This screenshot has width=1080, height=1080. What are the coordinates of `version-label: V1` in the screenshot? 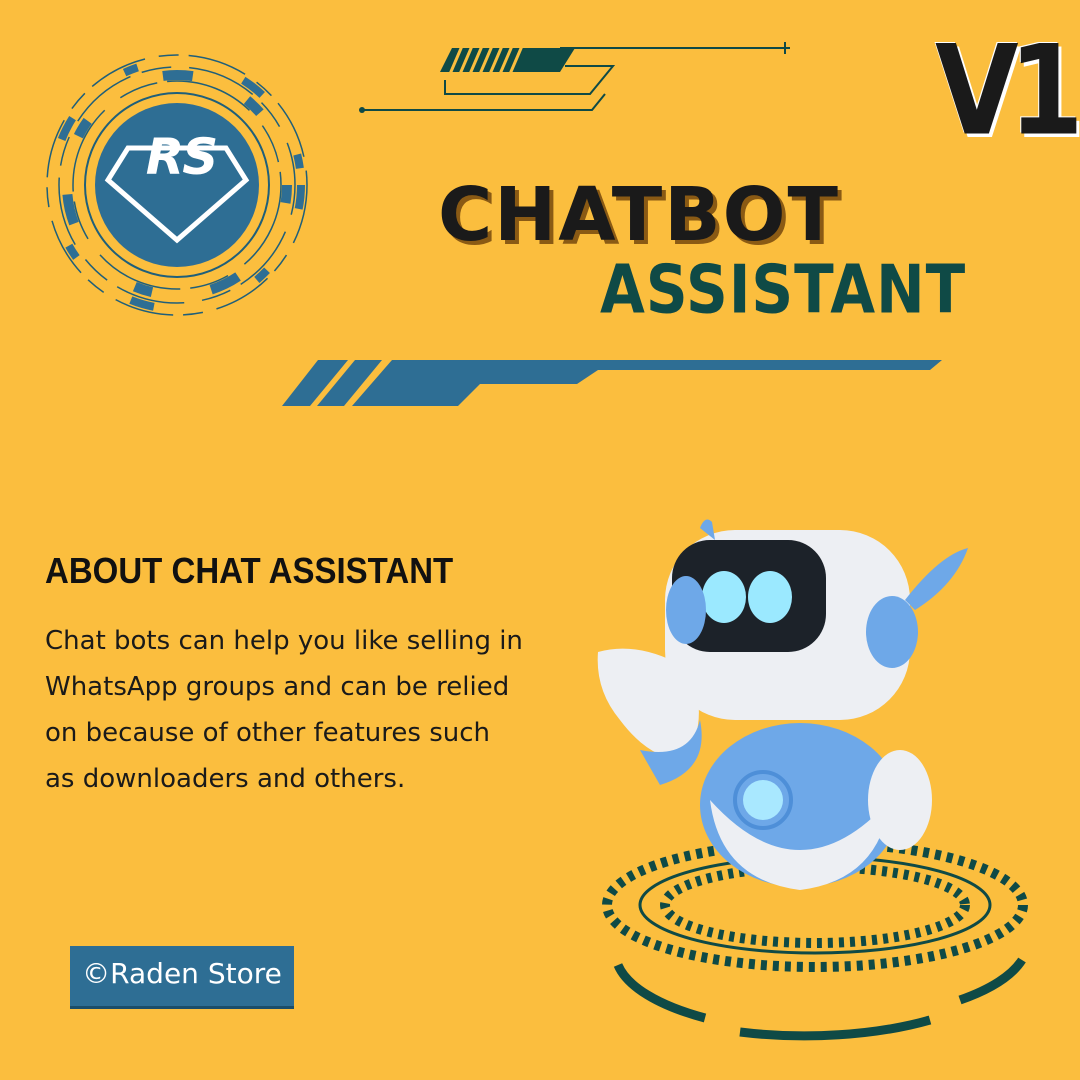 It's located at (1007, 91).